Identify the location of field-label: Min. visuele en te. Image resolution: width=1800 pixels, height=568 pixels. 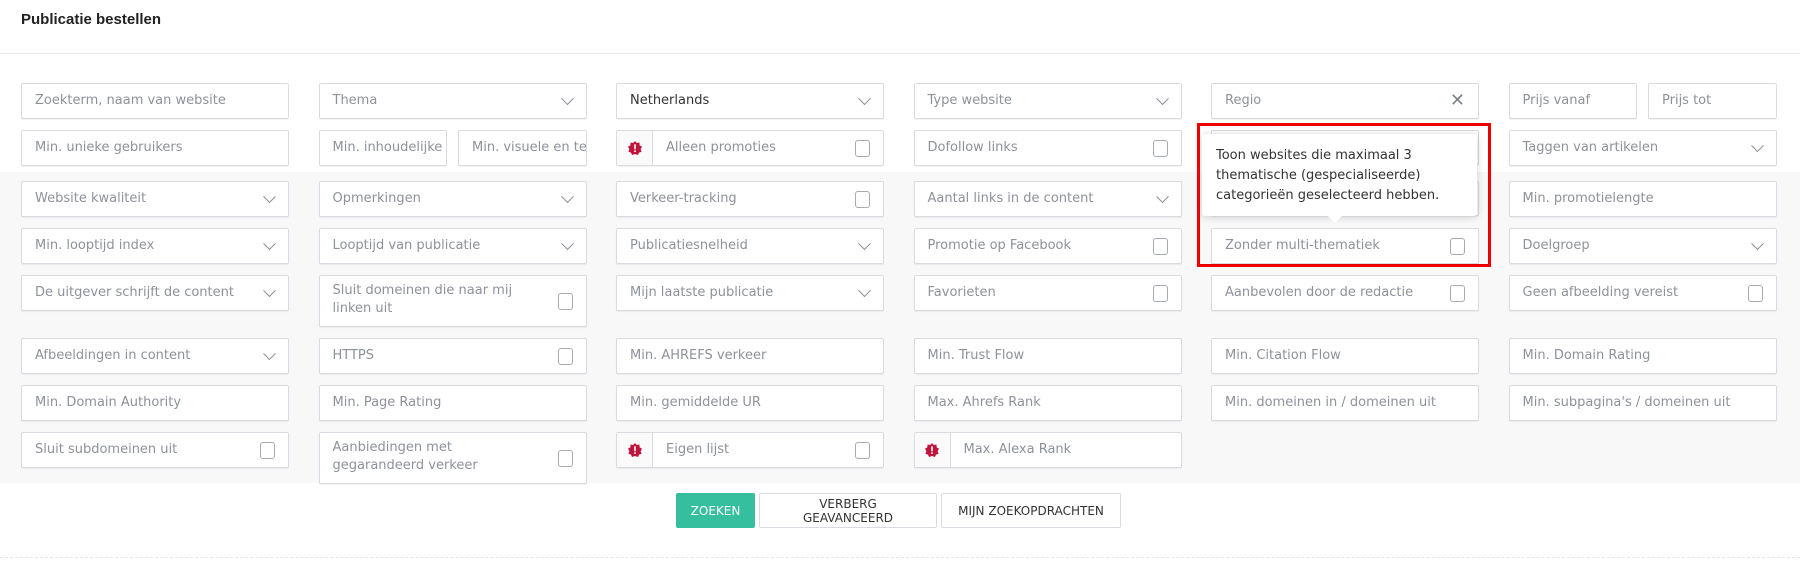
(529, 147).